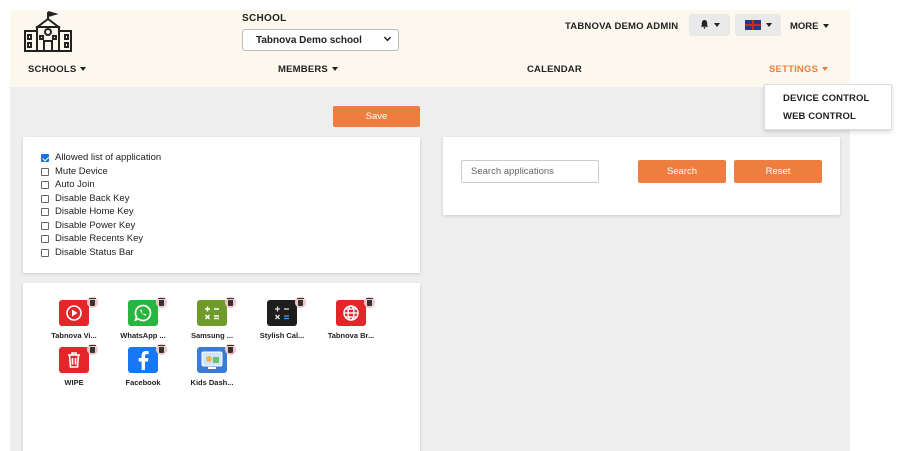 This screenshot has height=451, width=902. I want to click on trash-wipe-icon, so click(78, 358).